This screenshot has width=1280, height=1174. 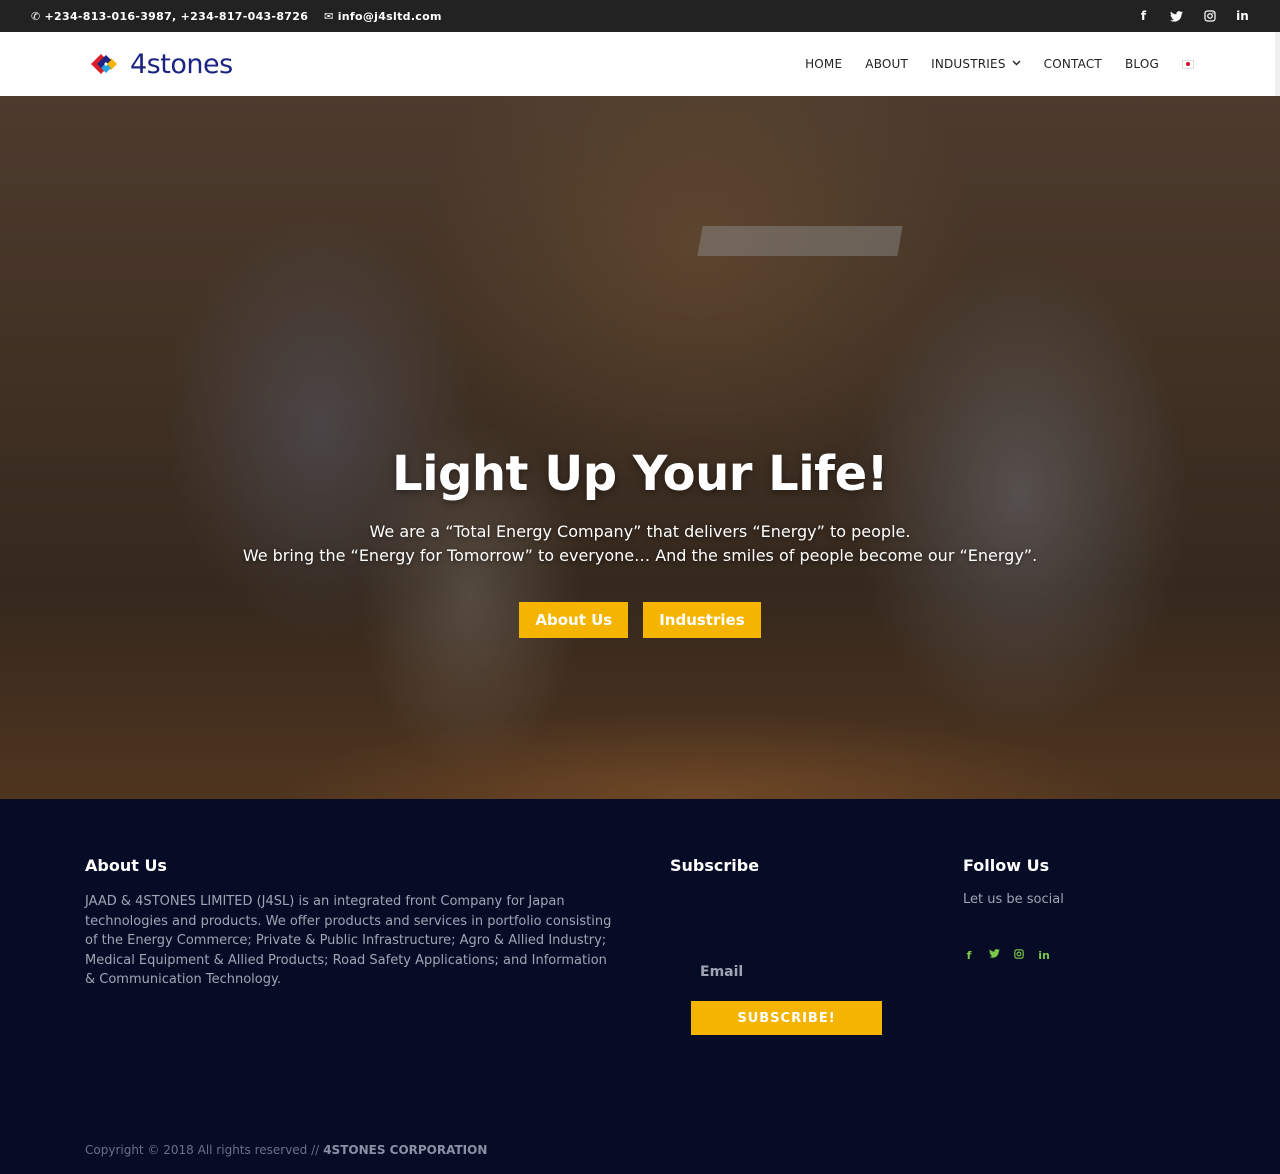 What do you see at coordinates (640, 474) in the screenshot?
I see `hero-title: Light Up Your Life!` at bounding box center [640, 474].